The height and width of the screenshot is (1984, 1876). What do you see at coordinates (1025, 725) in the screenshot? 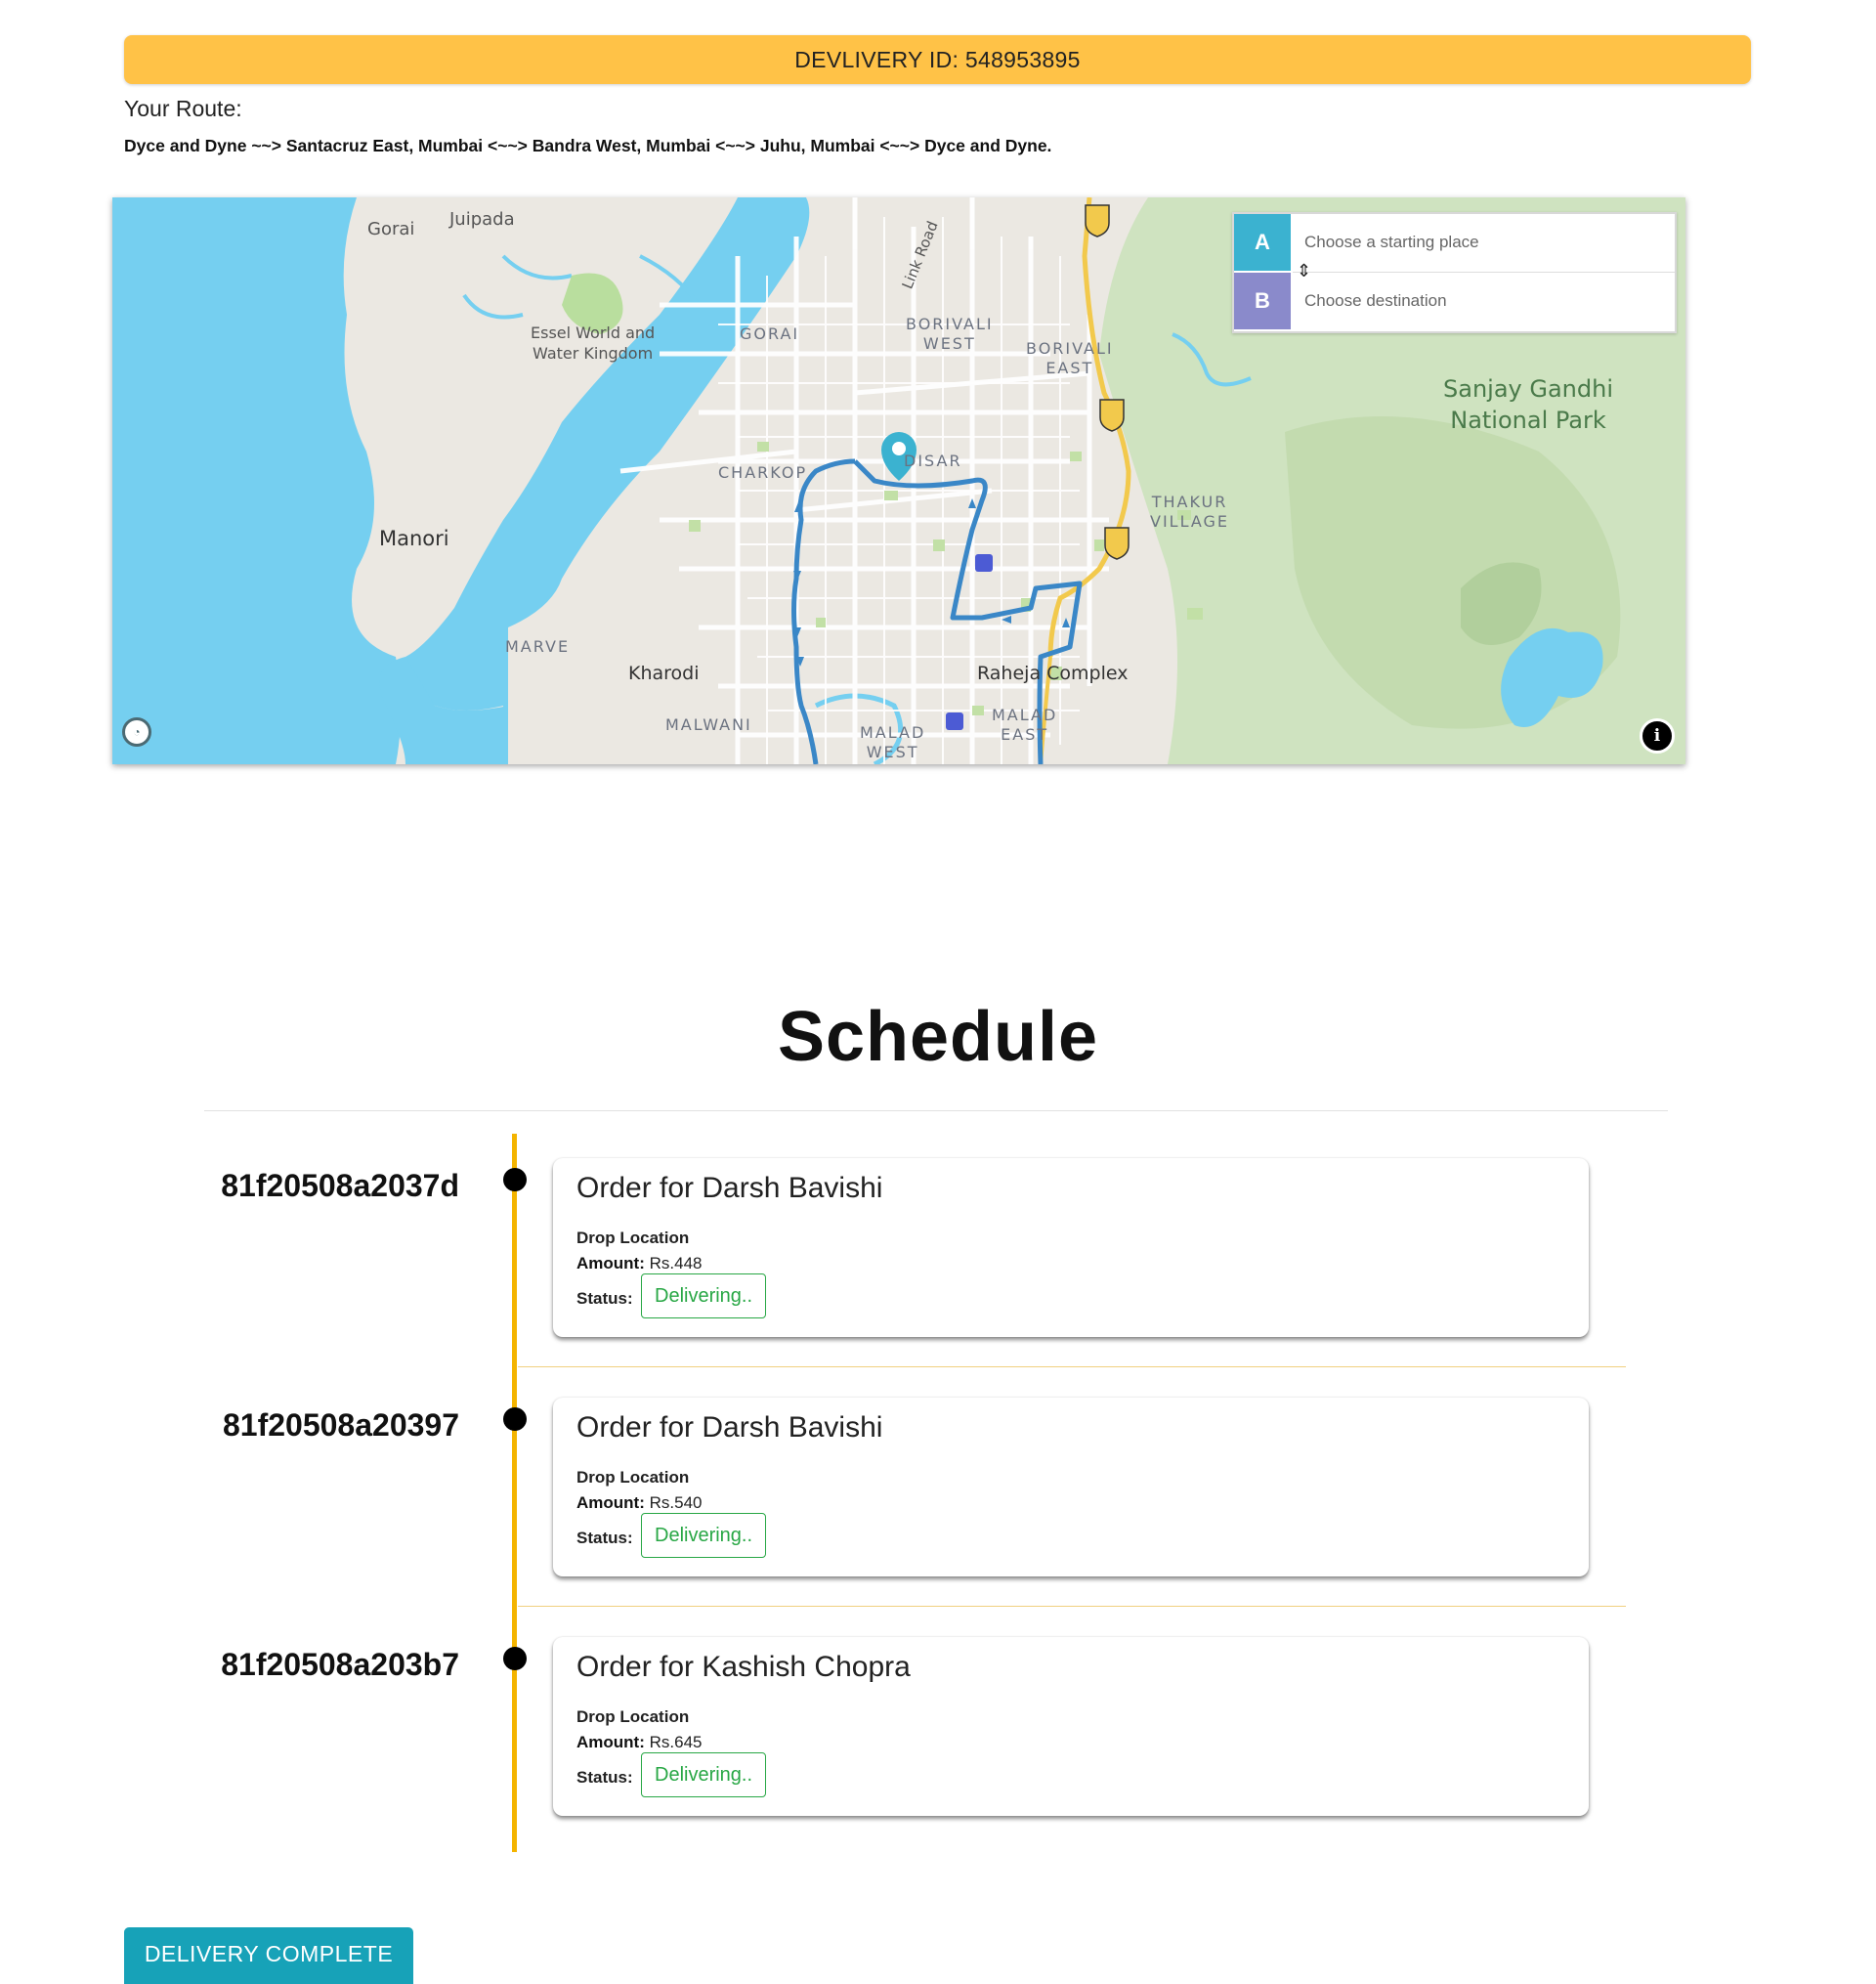
I see `map-label: MALAD EAST` at bounding box center [1025, 725].